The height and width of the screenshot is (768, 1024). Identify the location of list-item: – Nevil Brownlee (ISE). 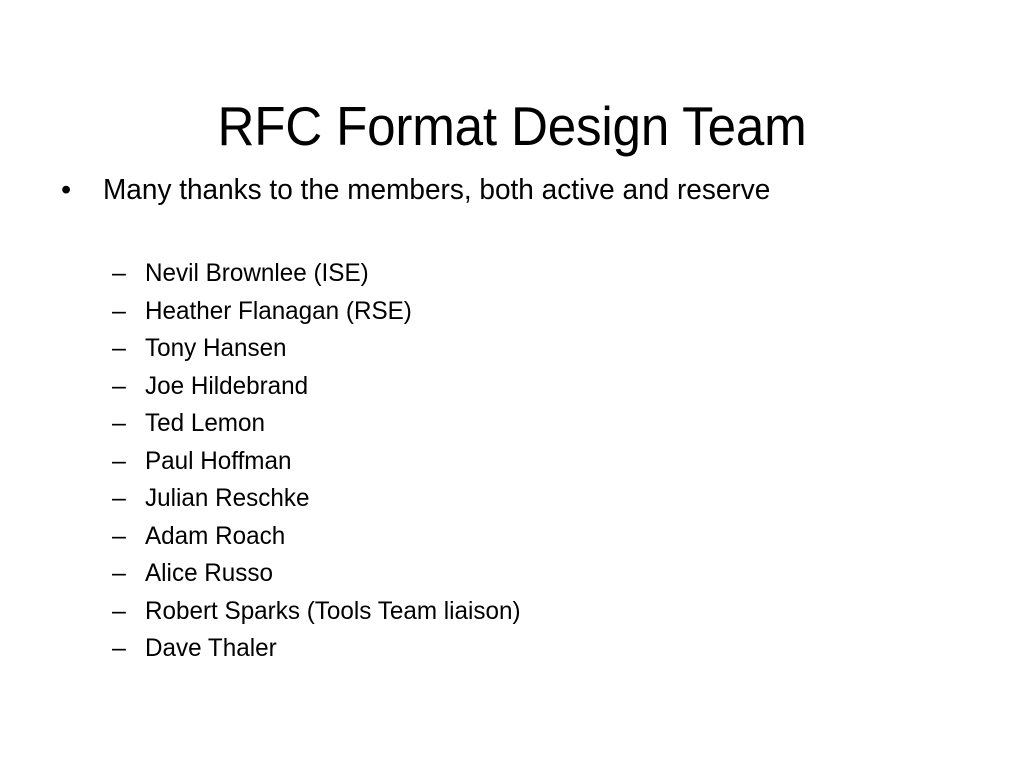
(512, 274).